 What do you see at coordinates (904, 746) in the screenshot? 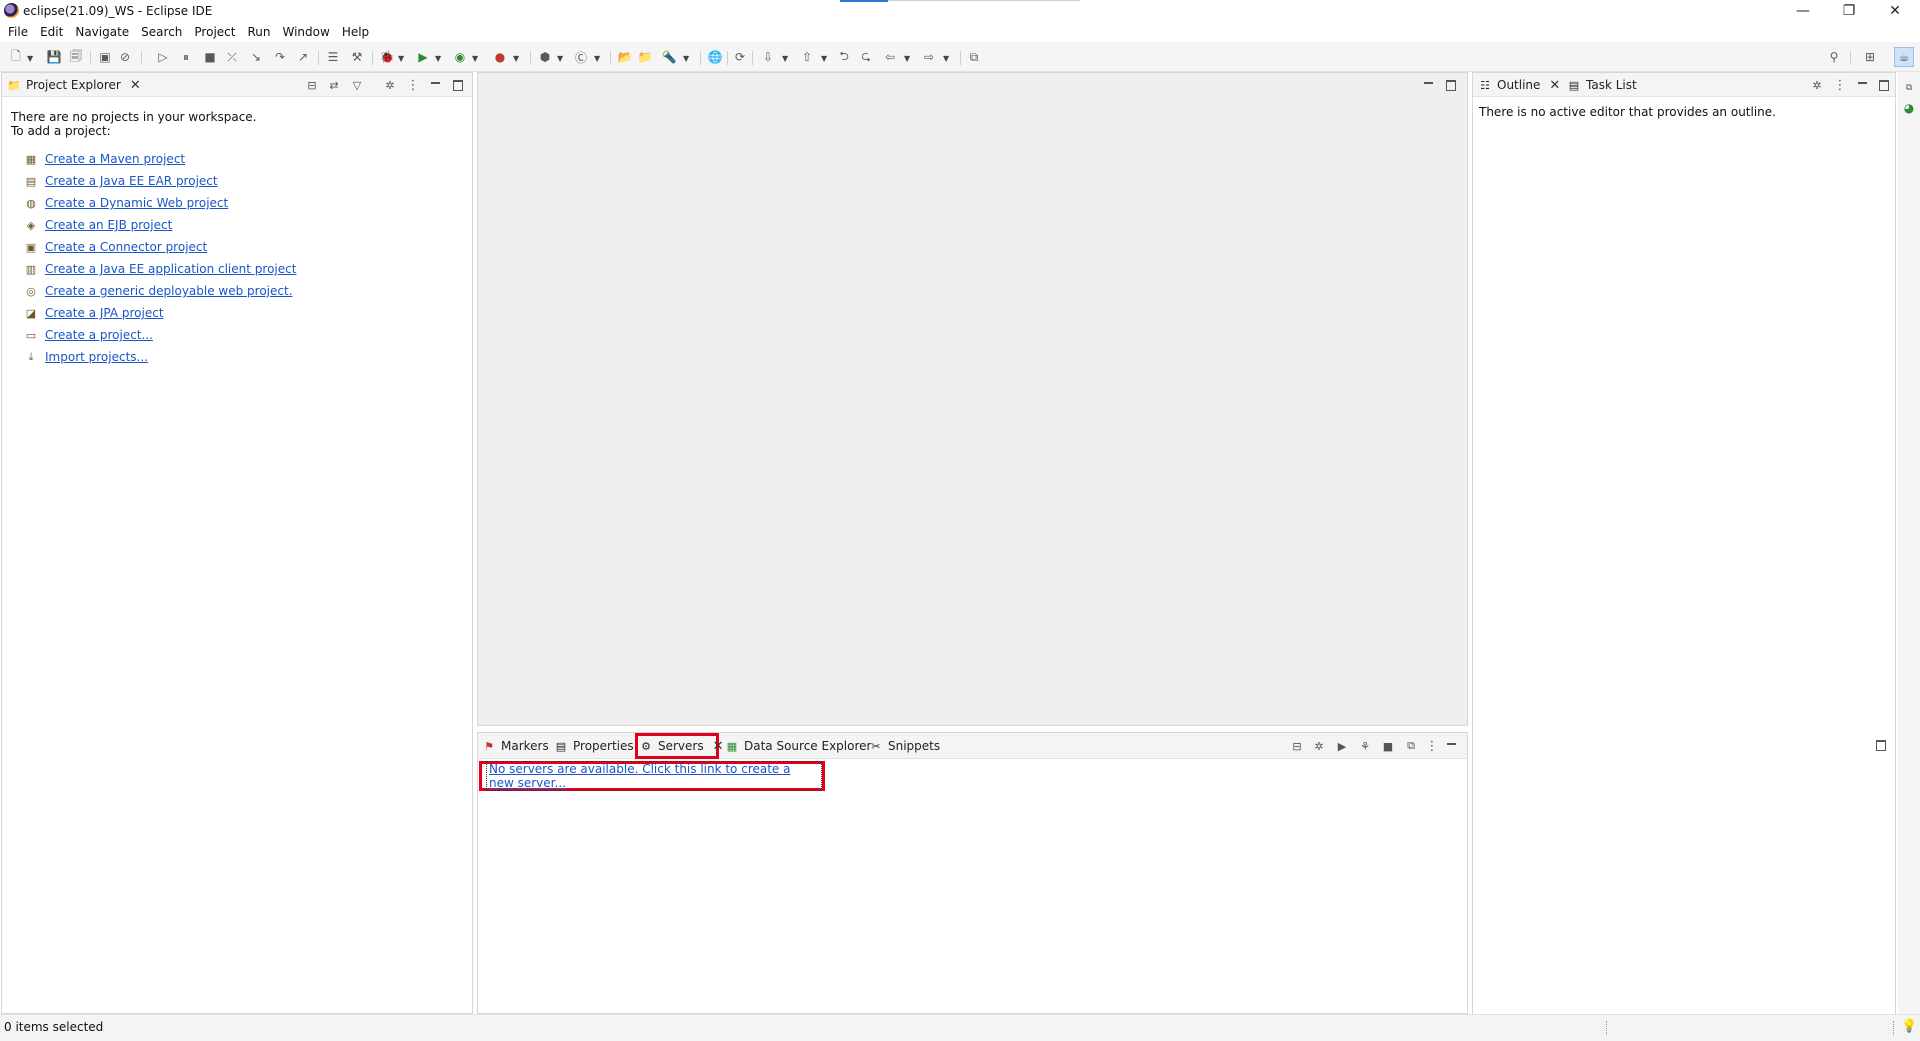
I see `tab-snippets: ✂ Snippets` at bounding box center [904, 746].